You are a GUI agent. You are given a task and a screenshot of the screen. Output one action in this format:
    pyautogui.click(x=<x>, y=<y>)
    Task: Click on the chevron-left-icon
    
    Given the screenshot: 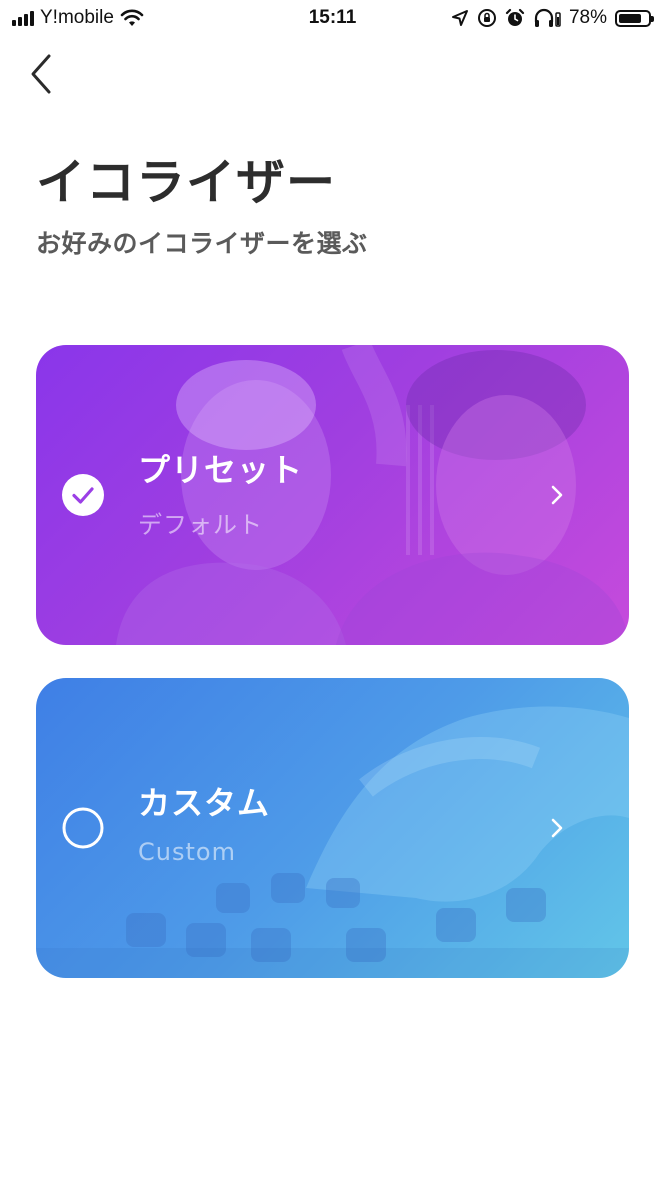 What is the action you would take?
    pyautogui.click(x=41, y=74)
    